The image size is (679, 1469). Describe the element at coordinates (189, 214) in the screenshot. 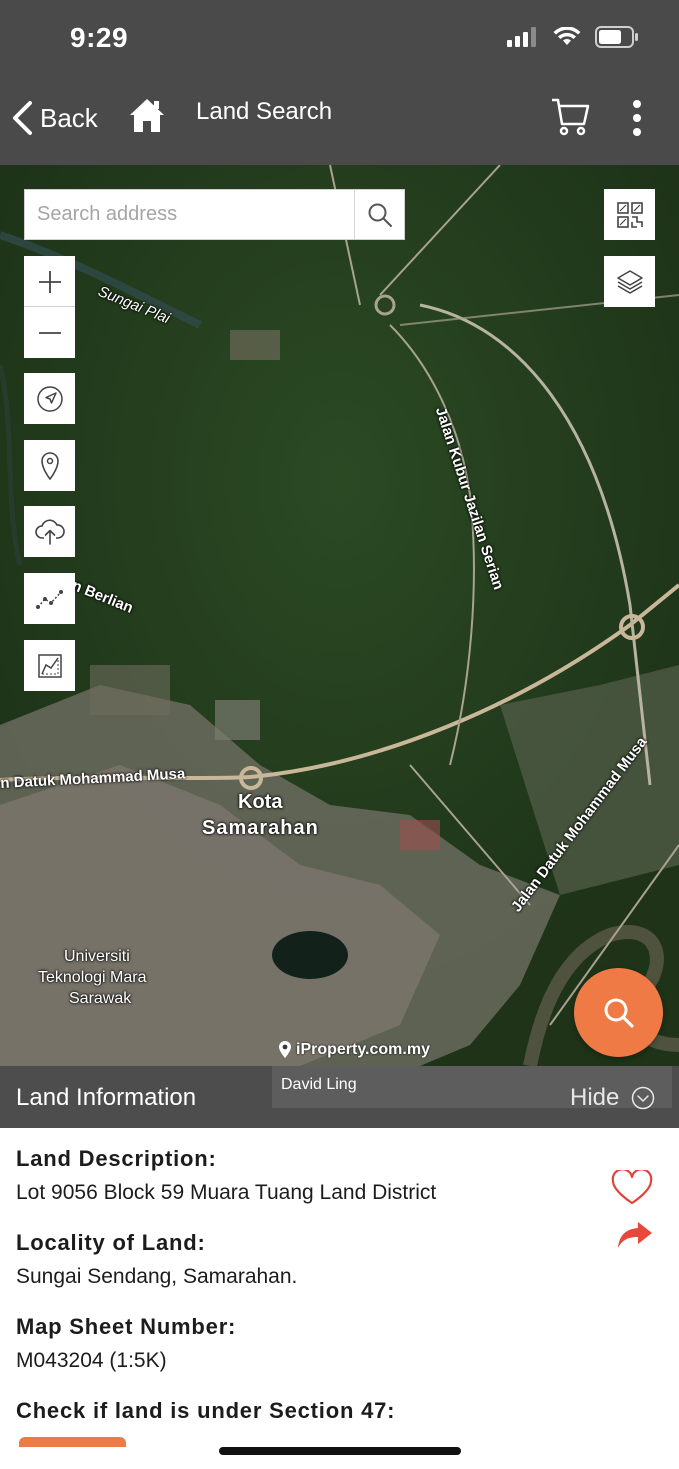

I see `address-search-input` at that location.